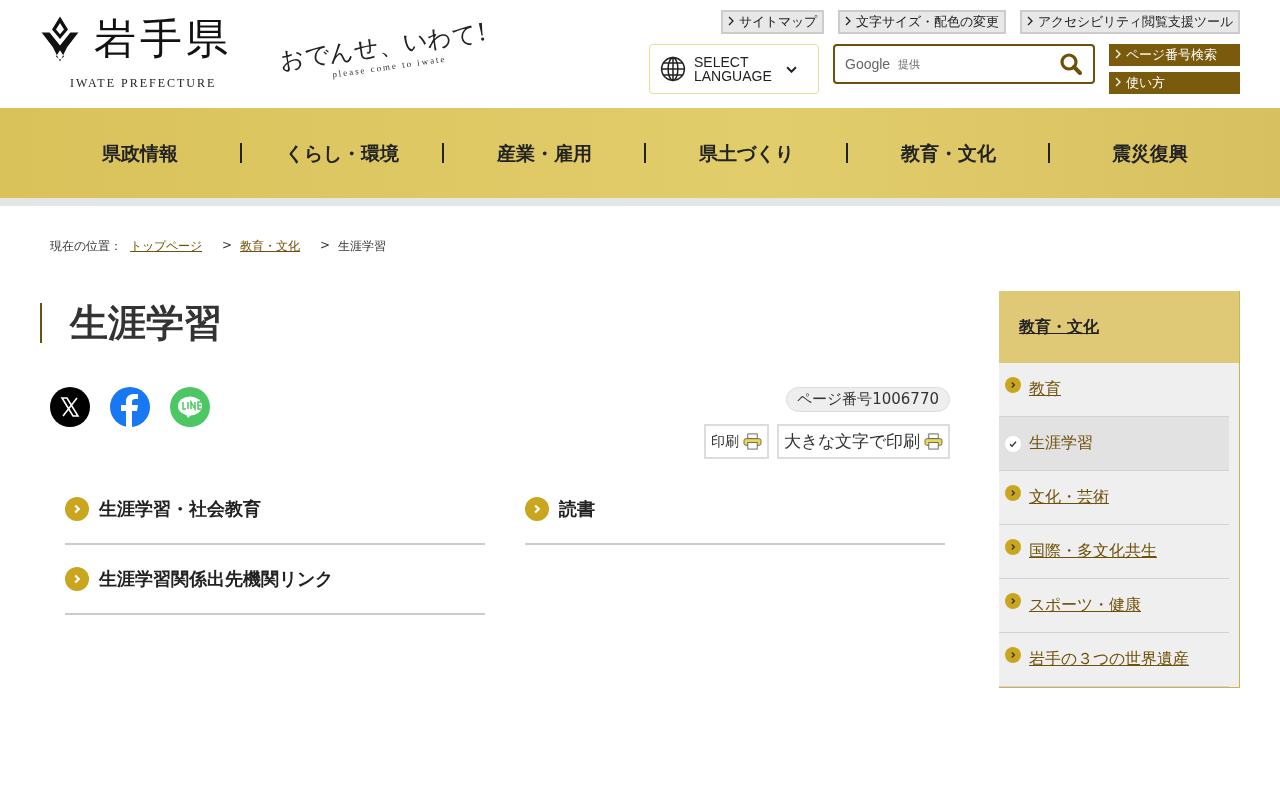  I want to click on utility-link: 文字サイズ・配色の変更, so click(922, 22).